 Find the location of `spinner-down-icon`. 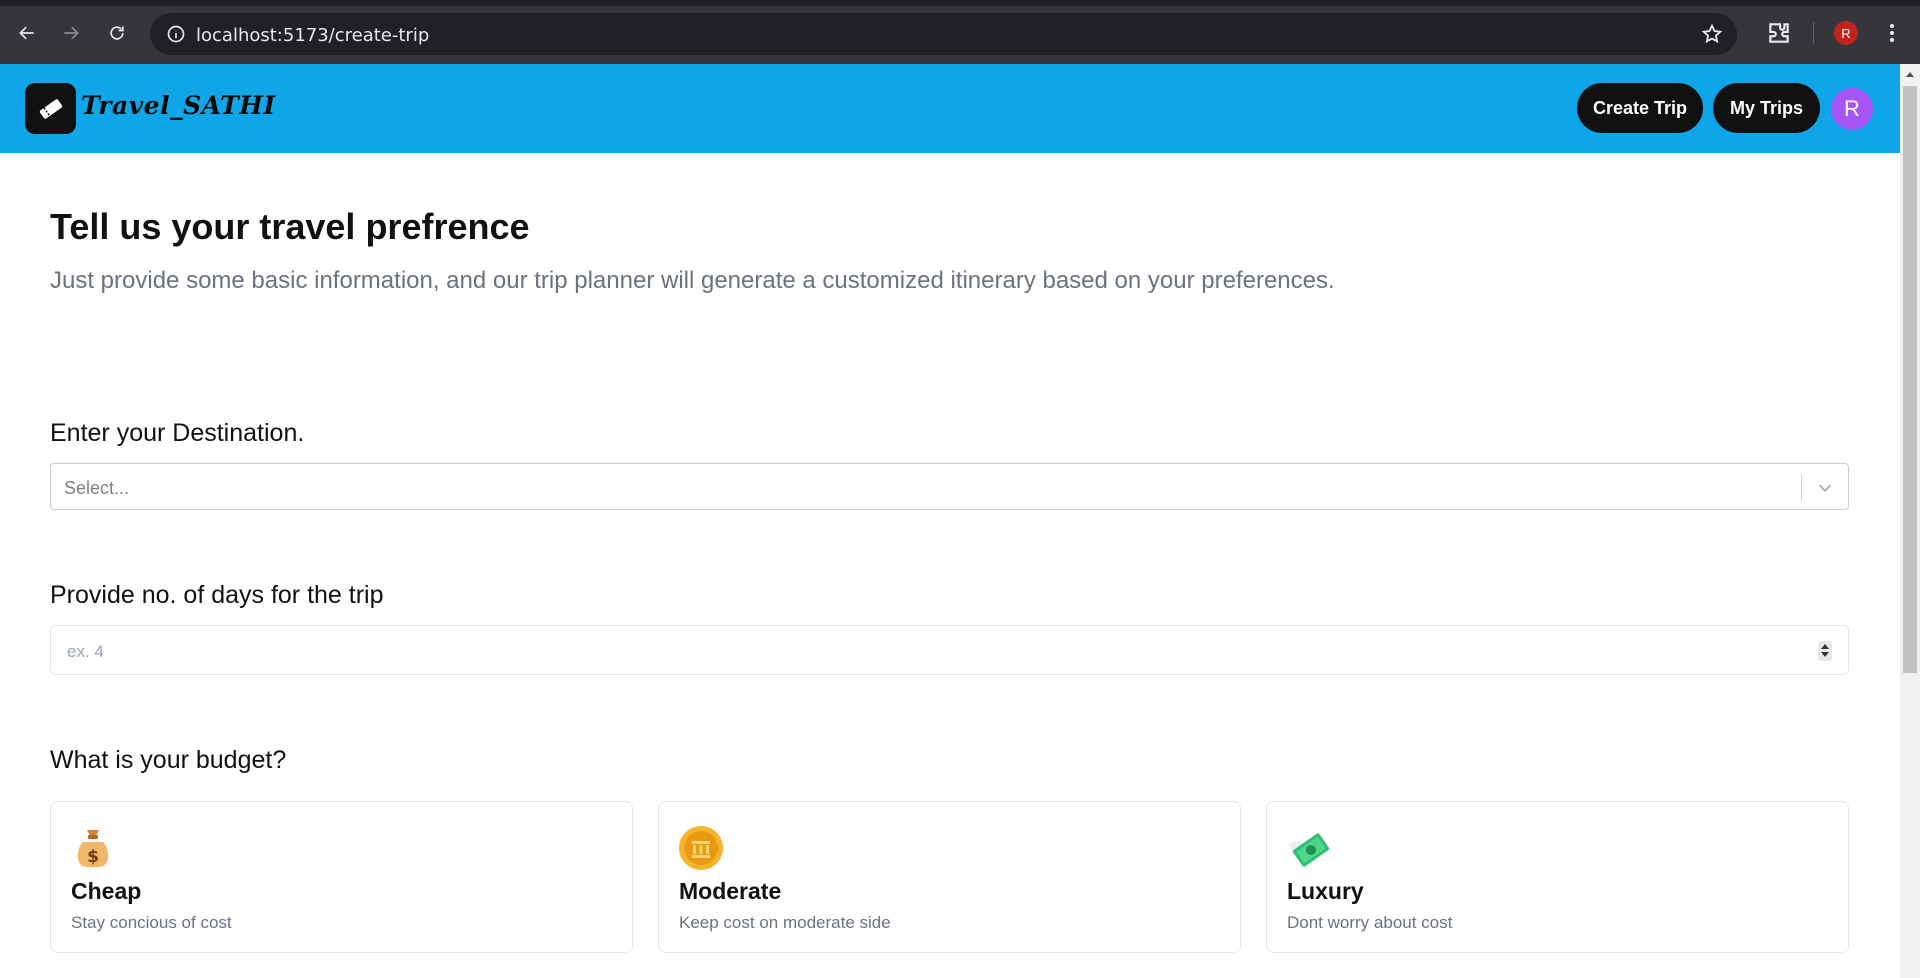

spinner-down-icon is located at coordinates (1825, 654).